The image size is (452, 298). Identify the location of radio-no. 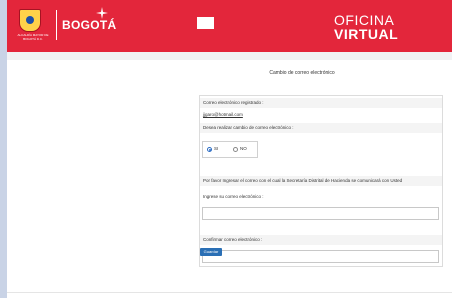
(235, 149).